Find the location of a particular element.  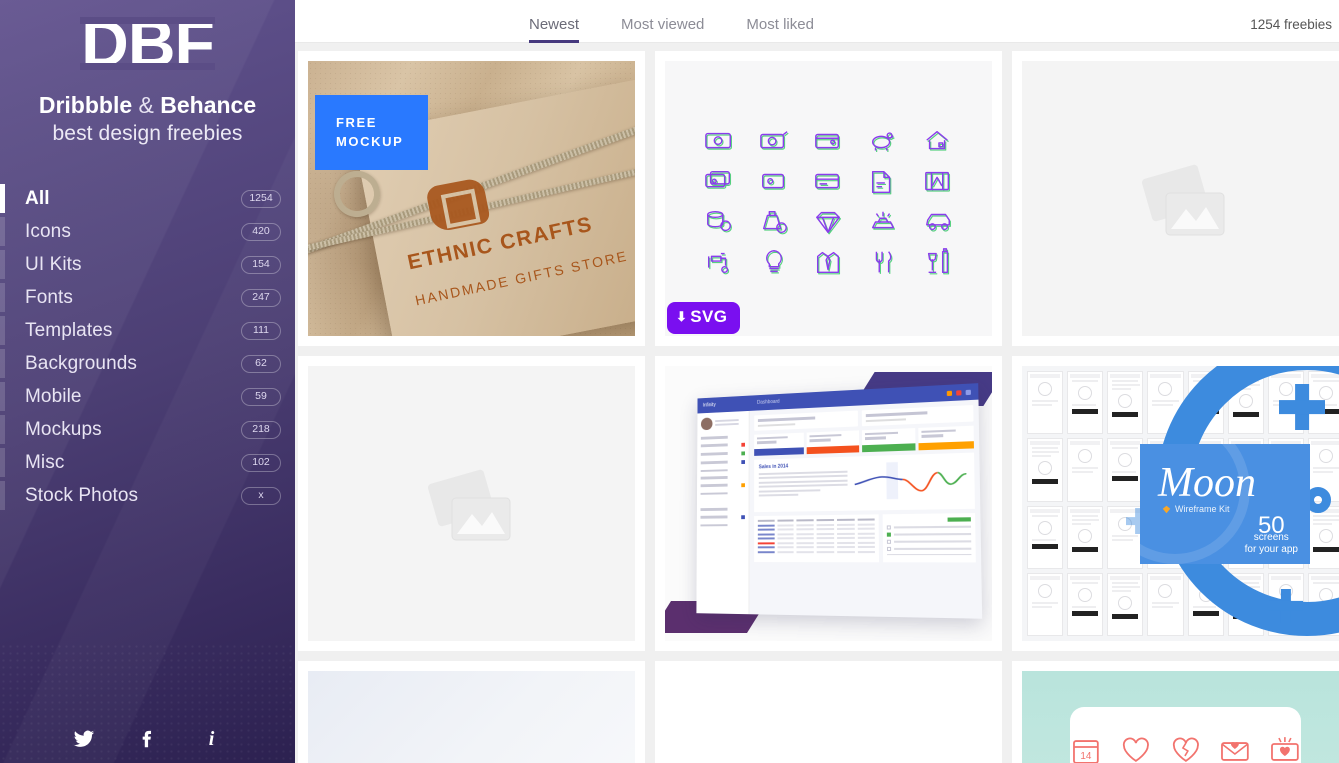

download-arrow-icon: ⬇ is located at coordinates (682, 316).